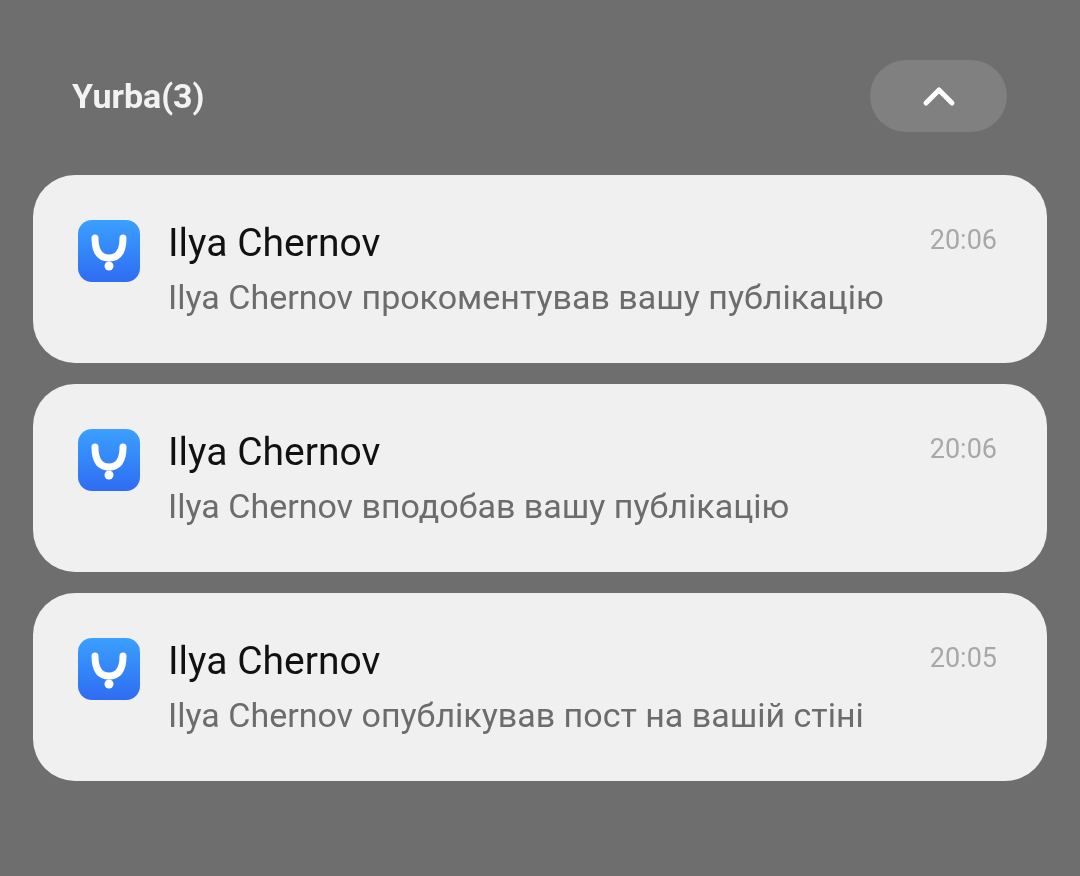 This screenshot has height=876, width=1080. Describe the element at coordinates (516, 715) in the screenshot. I see `notification-text: Ilya Chernov опублікував пост на вашій стіні` at that location.